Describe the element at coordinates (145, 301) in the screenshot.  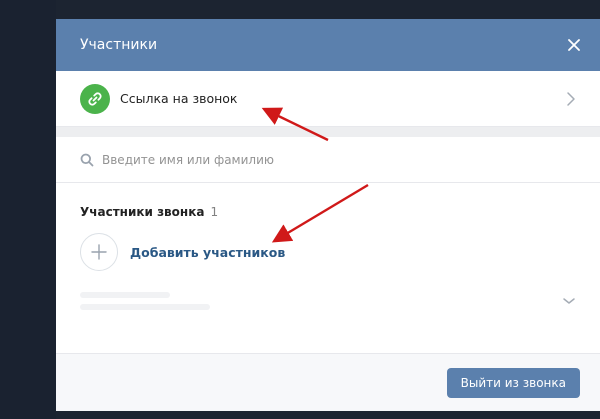
I see `blurred-member-info` at that location.